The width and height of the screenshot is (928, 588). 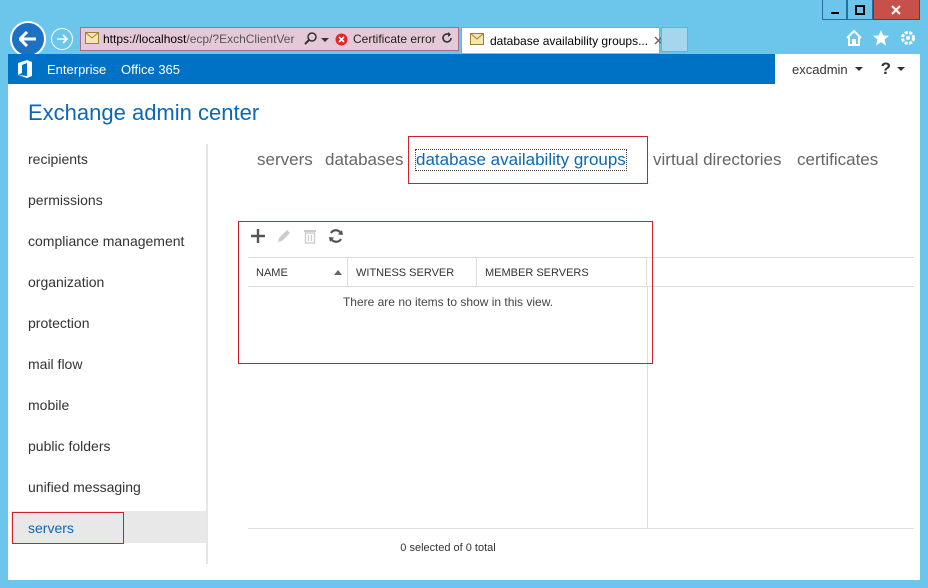 I want to click on callout-dag-tab, so click(x=528, y=160).